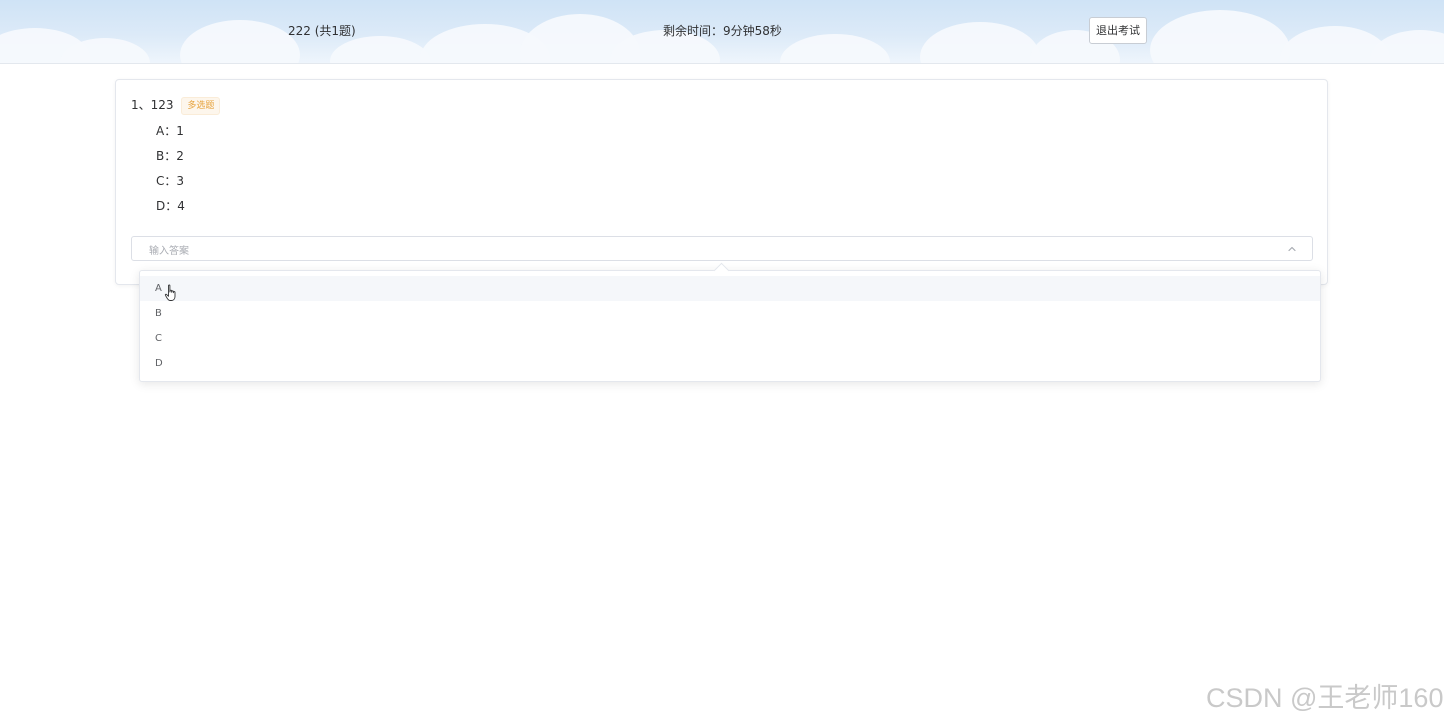  What do you see at coordinates (730, 338) in the screenshot?
I see `dropdown-option-c: C` at bounding box center [730, 338].